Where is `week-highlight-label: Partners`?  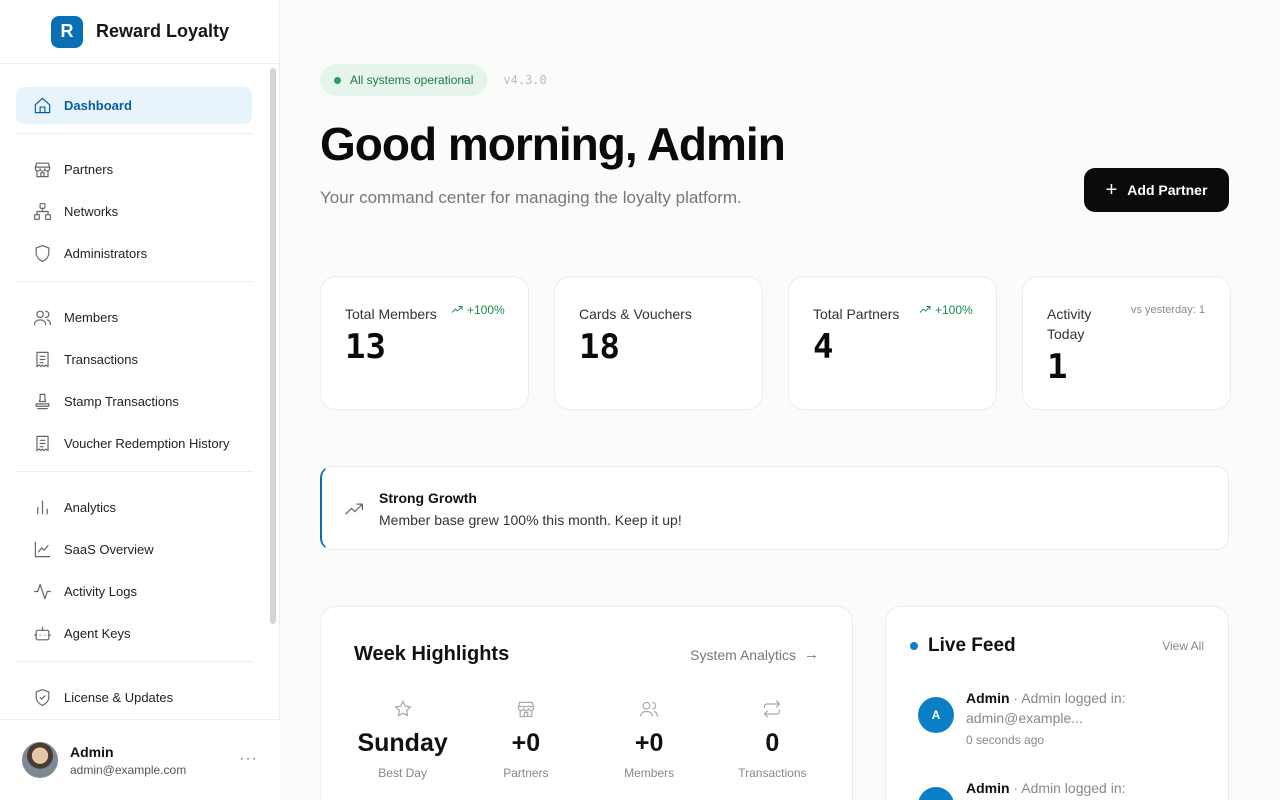 week-highlight-label: Partners is located at coordinates (526, 773).